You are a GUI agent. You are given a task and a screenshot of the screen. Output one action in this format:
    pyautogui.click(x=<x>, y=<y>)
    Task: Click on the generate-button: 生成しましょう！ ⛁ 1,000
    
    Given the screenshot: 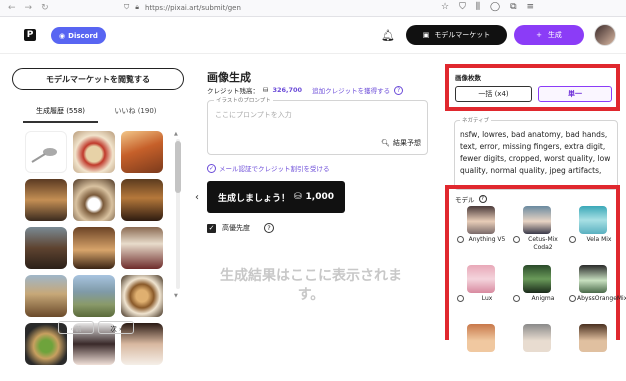 What is the action you would take?
    pyautogui.click(x=276, y=197)
    